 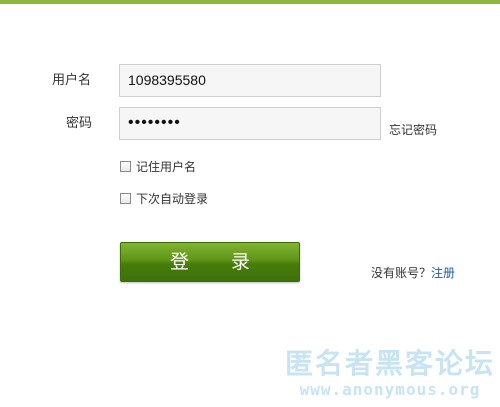 What do you see at coordinates (210, 262) in the screenshot?
I see `login-button: 登 录` at bounding box center [210, 262].